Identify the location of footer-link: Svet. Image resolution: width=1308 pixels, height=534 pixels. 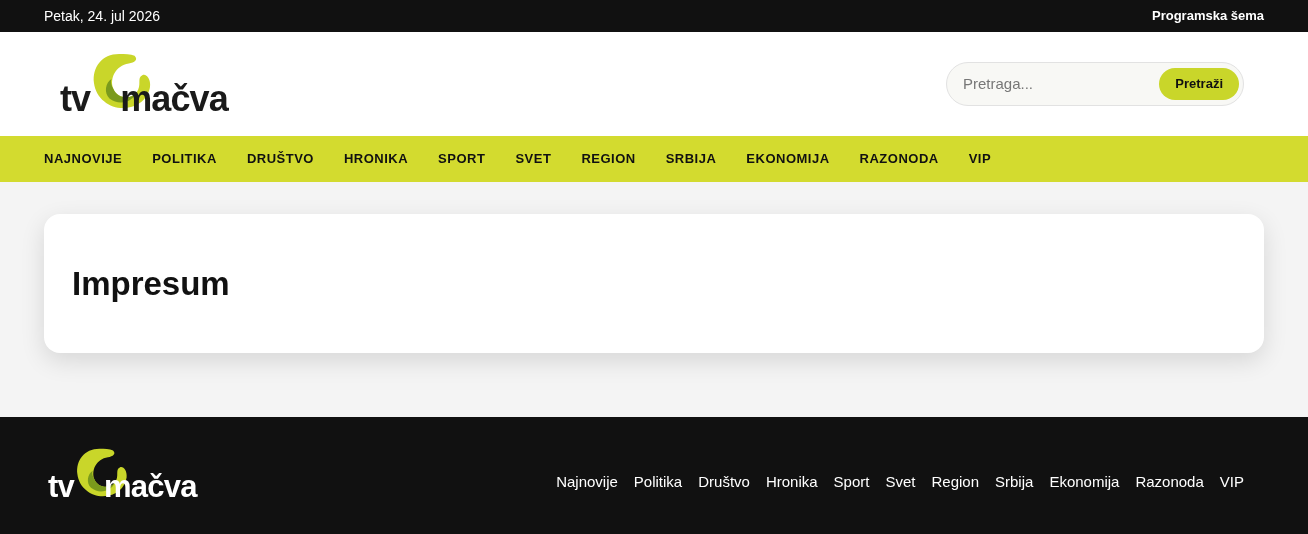
(900, 482).